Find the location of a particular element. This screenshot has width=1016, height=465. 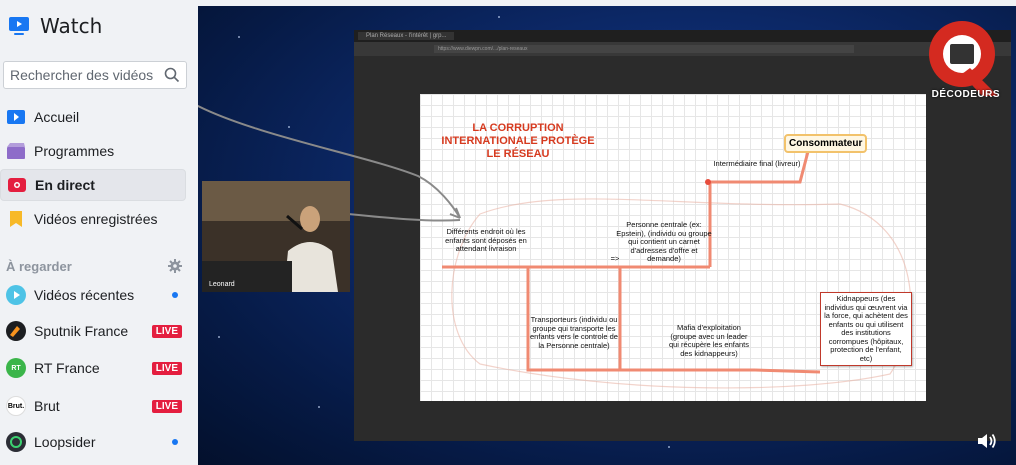

nav-programmes: Programmes is located at coordinates (93, 151).